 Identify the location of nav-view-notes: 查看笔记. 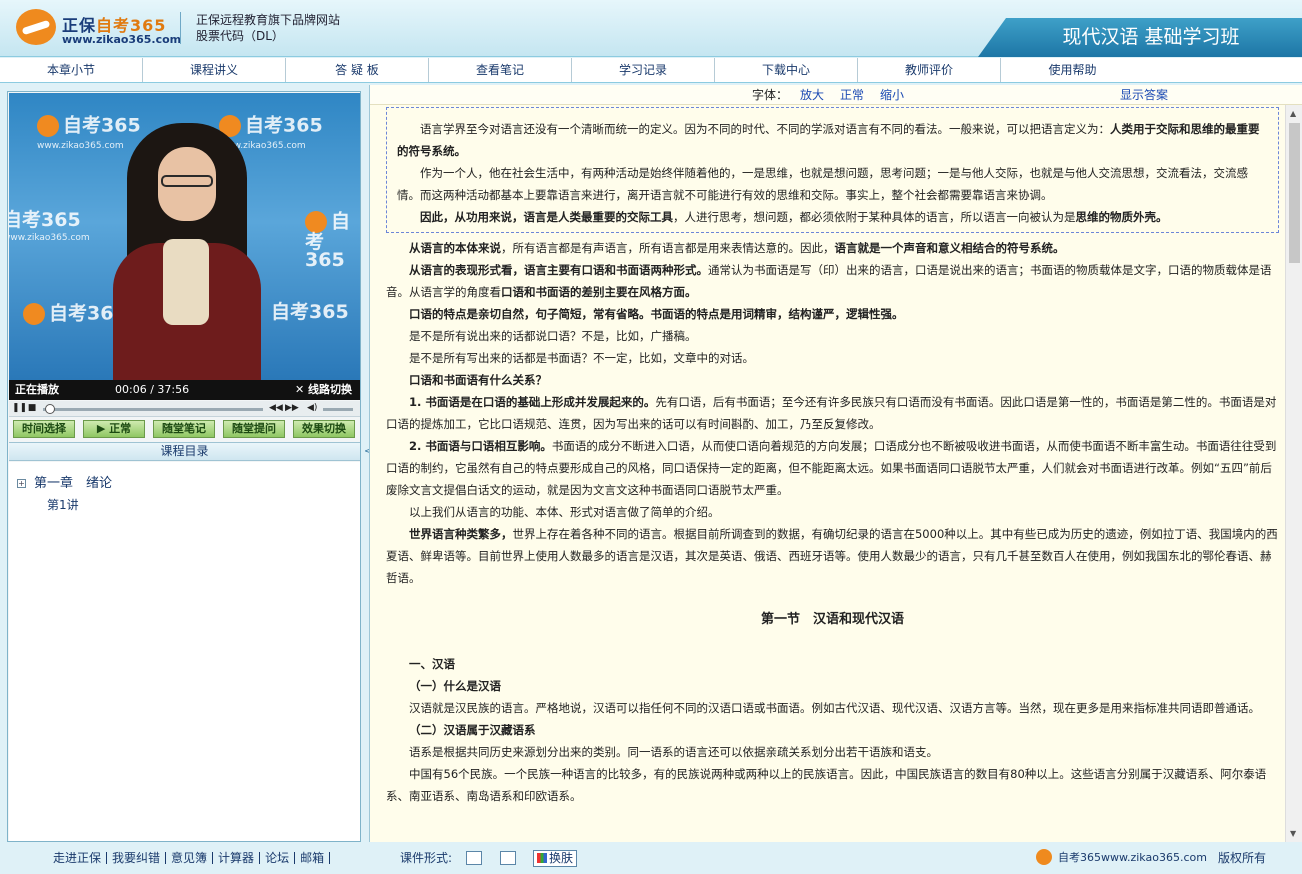
(500, 70).